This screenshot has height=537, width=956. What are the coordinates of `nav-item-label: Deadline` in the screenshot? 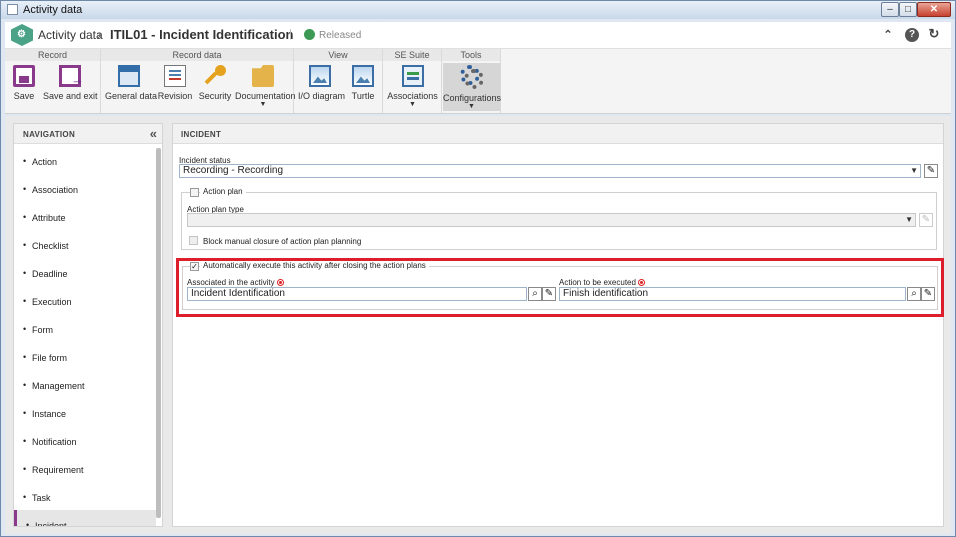 It's located at (50, 274).